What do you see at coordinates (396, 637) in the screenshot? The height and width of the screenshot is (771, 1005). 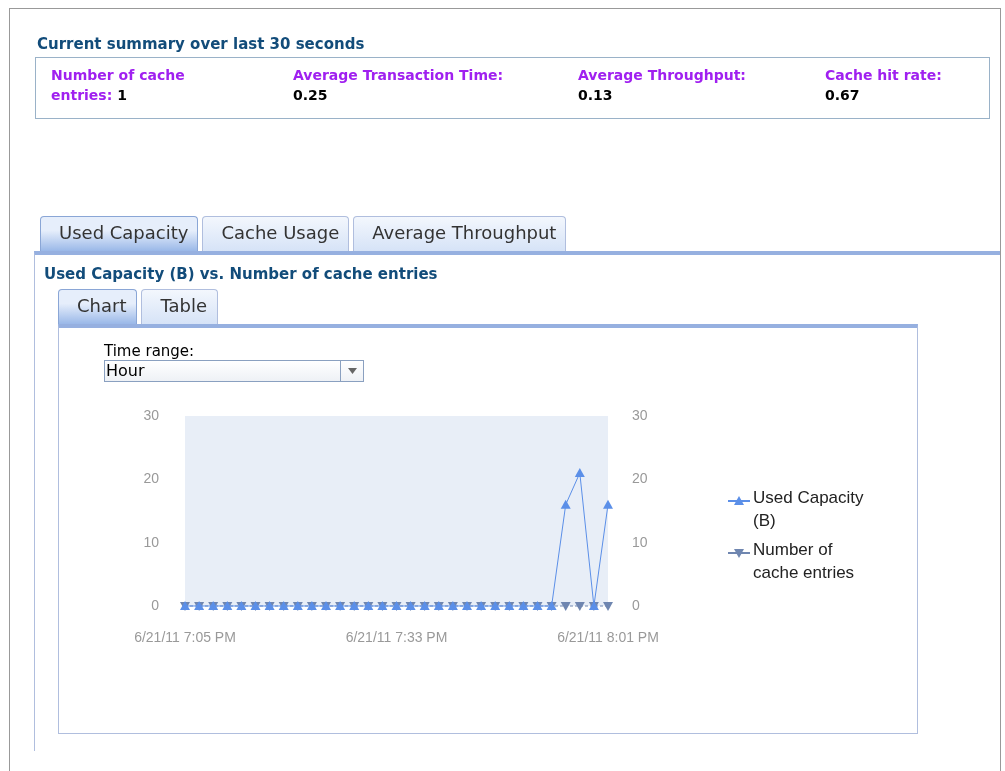 I see `axis-label: 6/21/11 7:33 PM` at bounding box center [396, 637].